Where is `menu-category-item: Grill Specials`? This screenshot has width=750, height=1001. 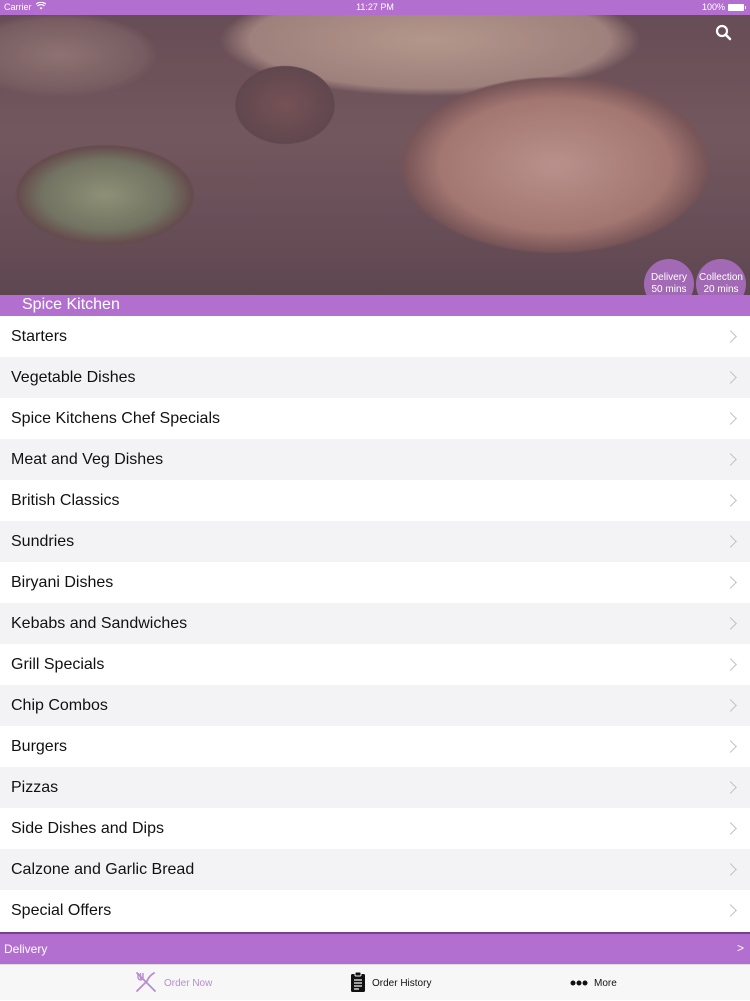 menu-category-item: Grill Specials is located at coordinates (375, 664).